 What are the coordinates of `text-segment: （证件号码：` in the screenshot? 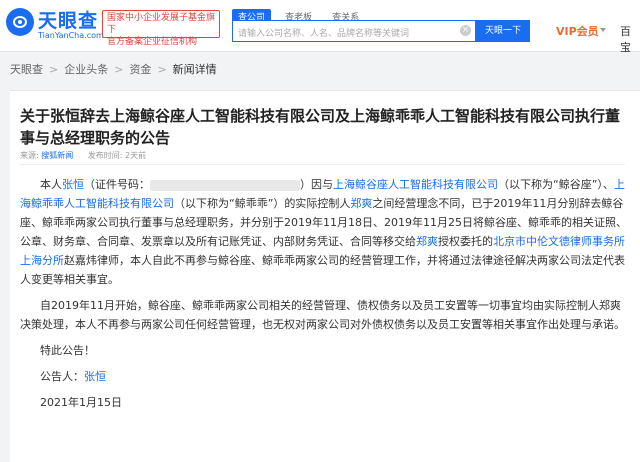 It's located at (117, 184).